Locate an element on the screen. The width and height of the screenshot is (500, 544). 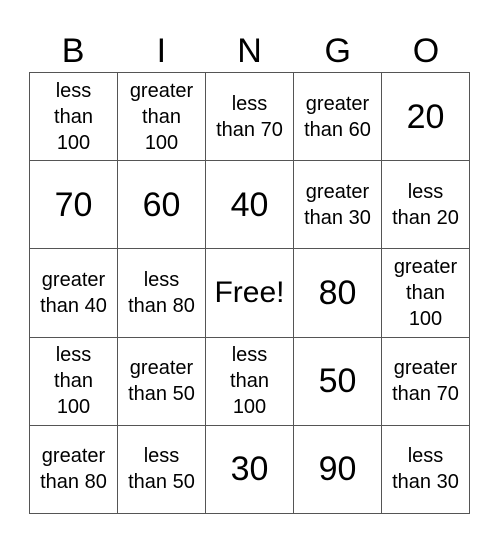
bingo-cell-g2: greater than 30 is located at coordinates (338, 205).